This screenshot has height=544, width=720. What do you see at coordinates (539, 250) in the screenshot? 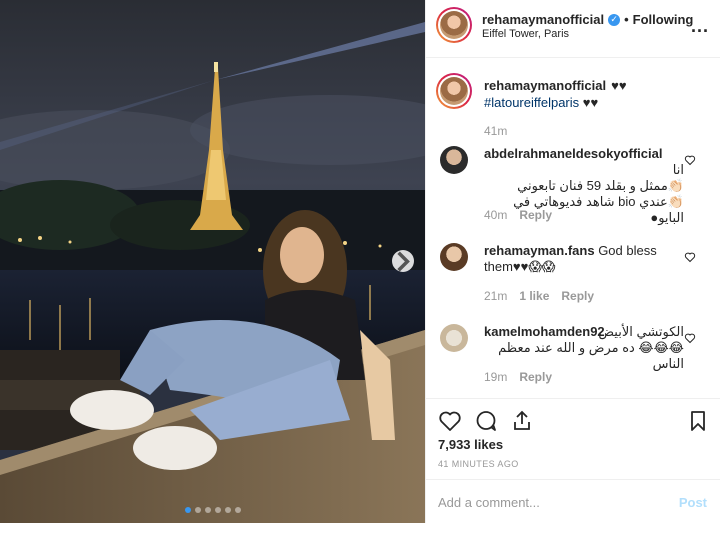
I see `commenter-username: rehamayman.fans` at bounding box center [539, 250].